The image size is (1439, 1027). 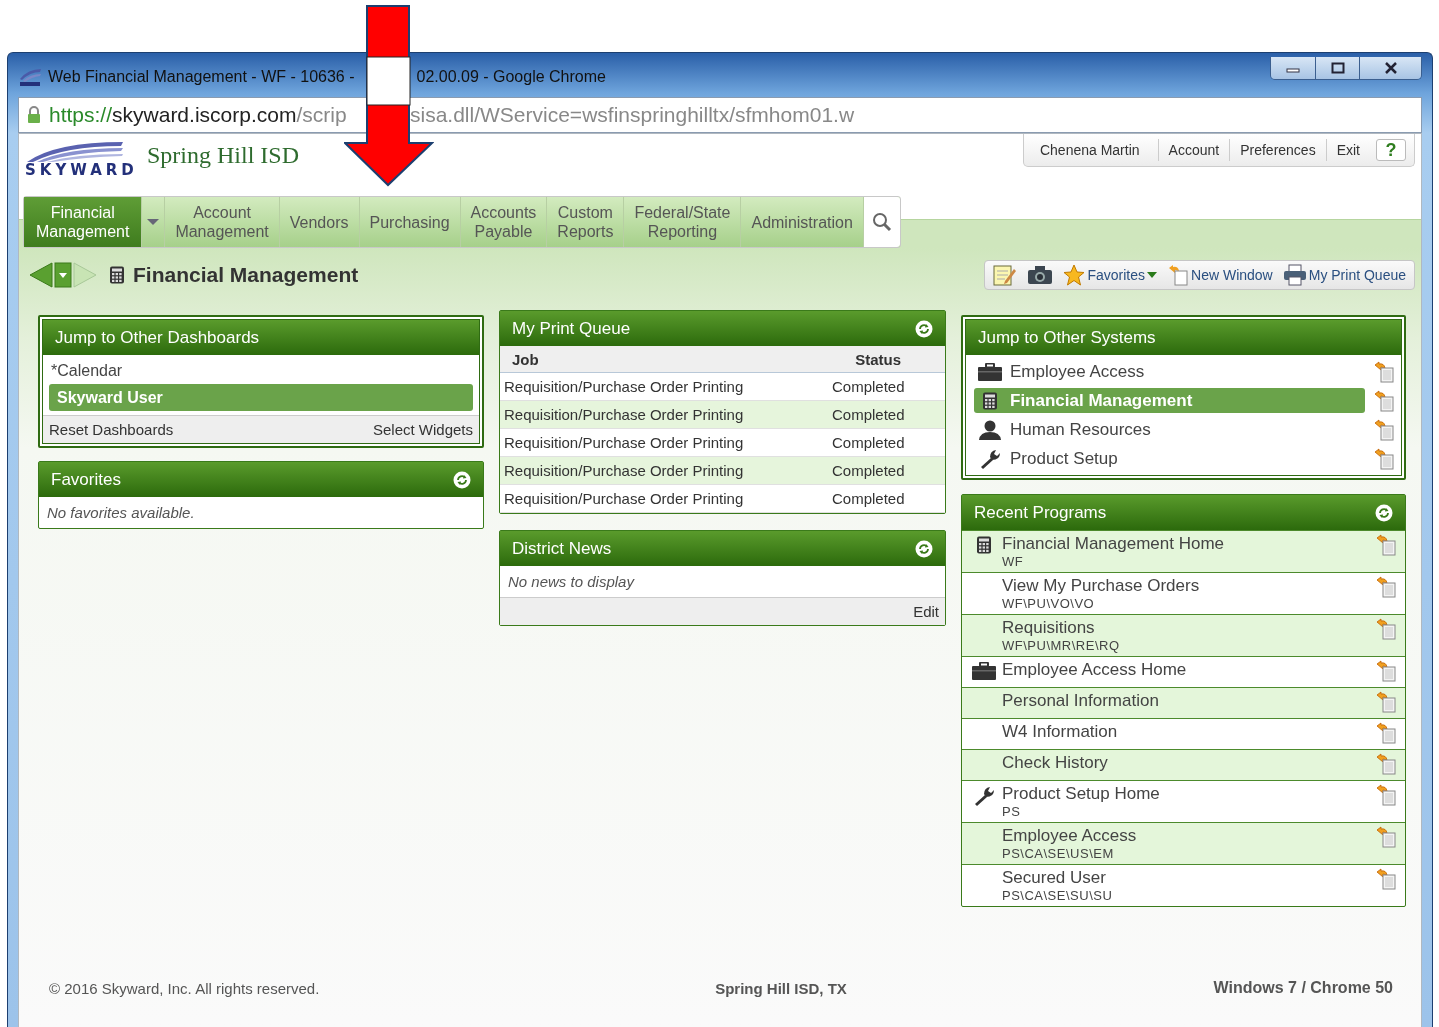 I want to click on empty-message: No news to display, so click(x=571, y=582).